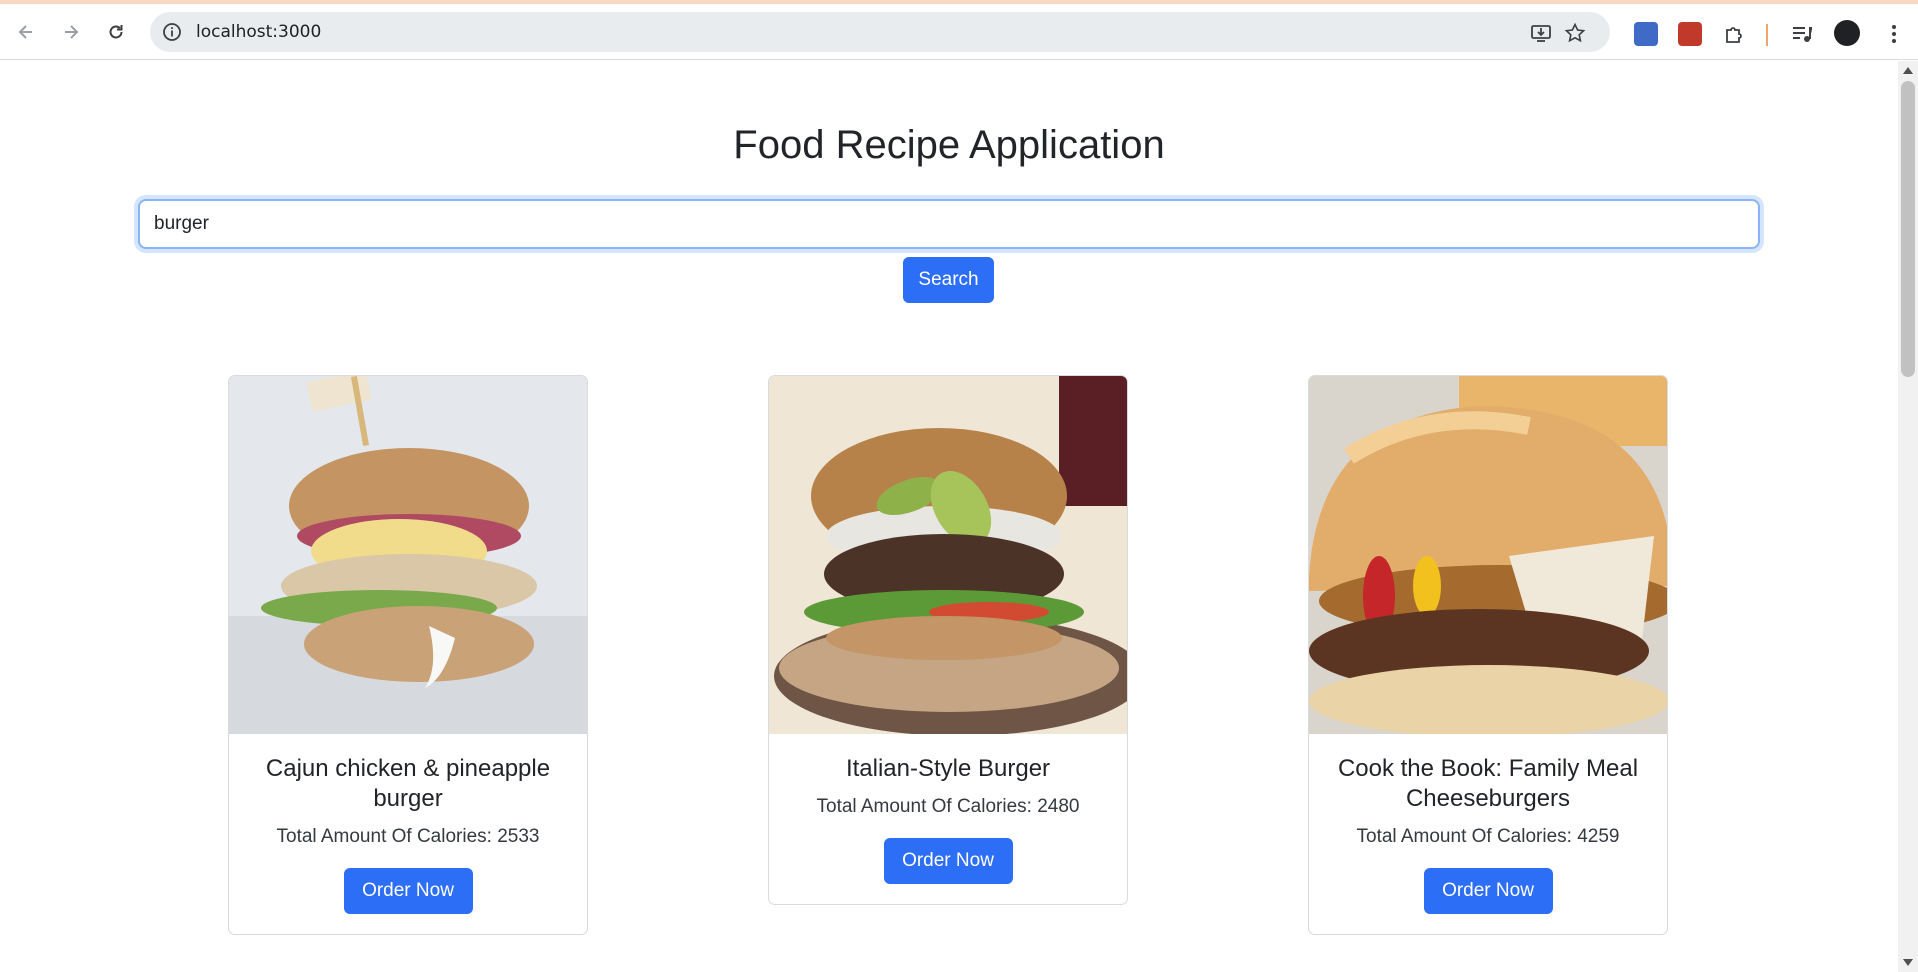 The height and width of the screenshot is (972, 1918). I want to click on scrollbar-thumb, so click(1908, 229).